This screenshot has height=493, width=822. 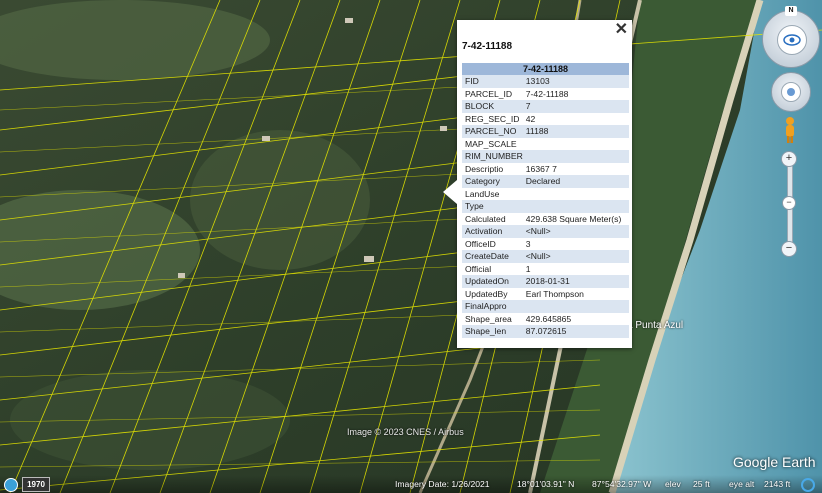 What do you see at coordinates (492, 256) in the screenshot?
I see `attribute-key: CreateDate` at bounding box center [492, 256].